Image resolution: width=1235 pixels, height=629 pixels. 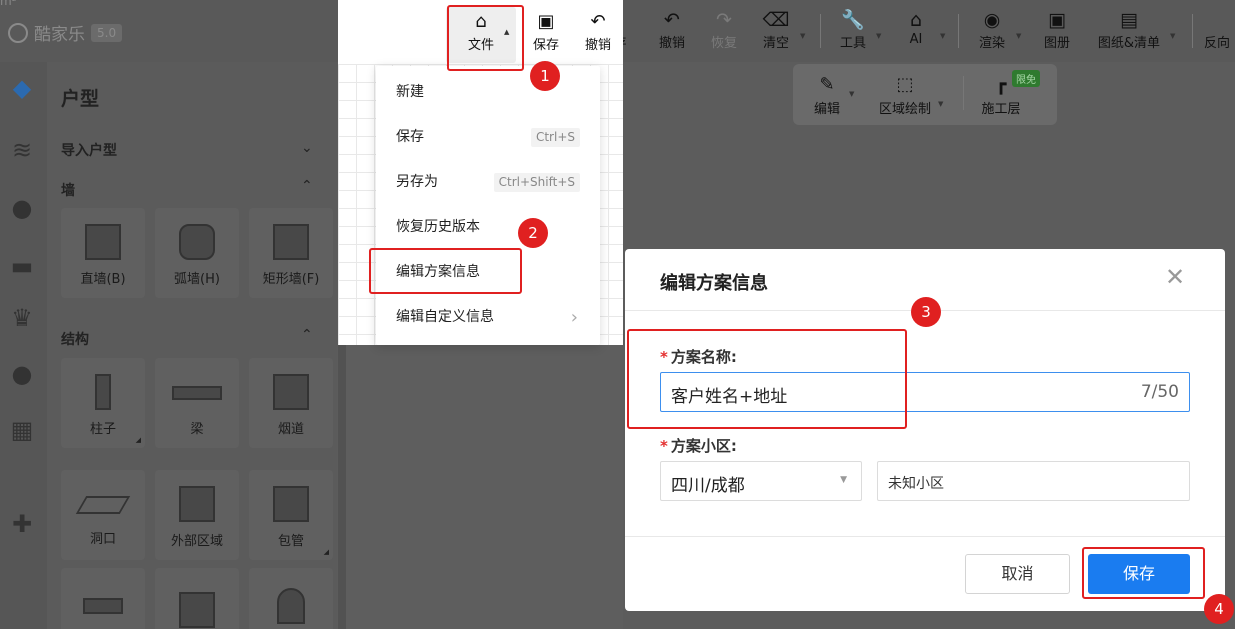 What do you see at coordinates (89, 150) in the screenshot?
I see `section-import: 导入户型` at bounding box center [89, 150].